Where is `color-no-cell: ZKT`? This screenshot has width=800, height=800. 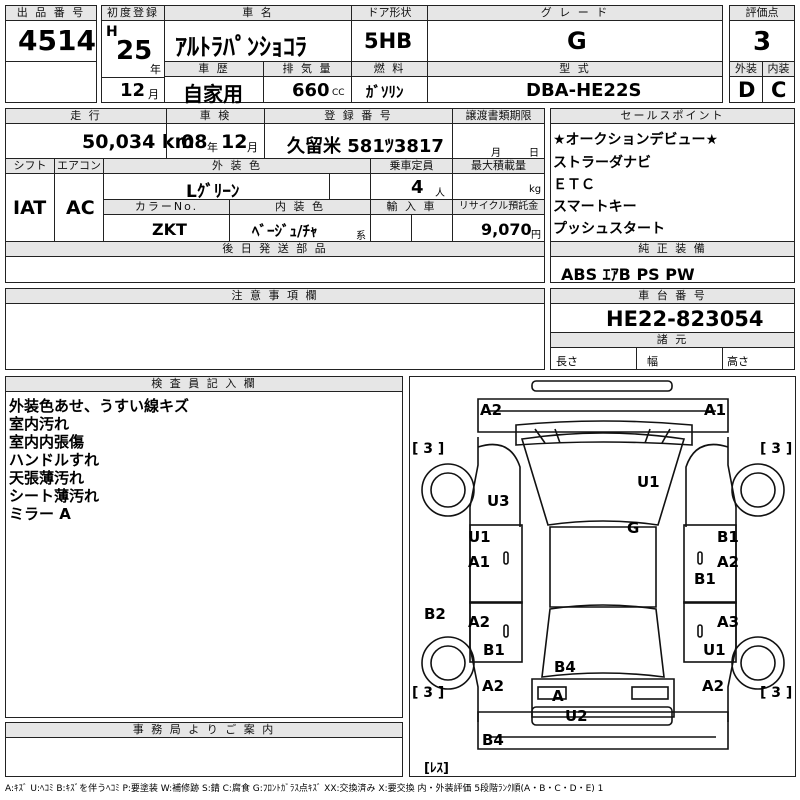 color-no-cell: ZKT is located at coordinates (166, 228).